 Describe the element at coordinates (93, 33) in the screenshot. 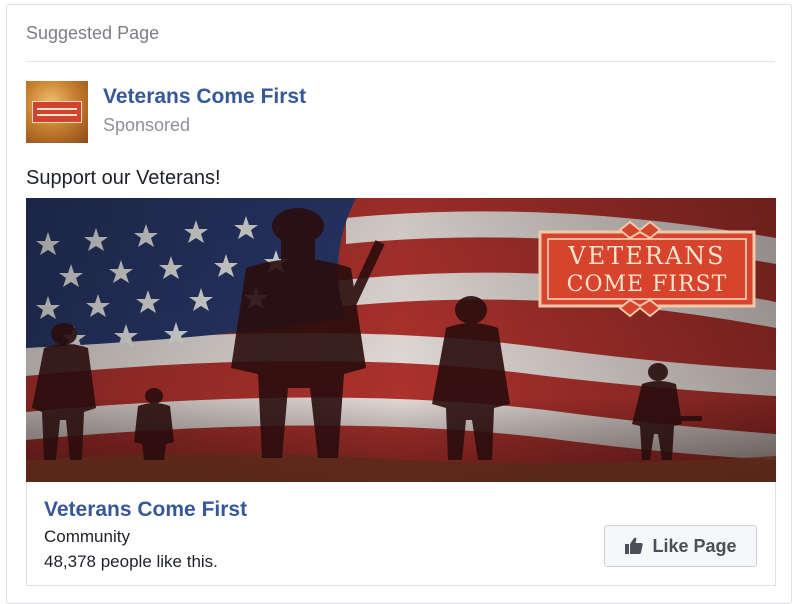

I see `card-header-label: Suggested Page` at that location.